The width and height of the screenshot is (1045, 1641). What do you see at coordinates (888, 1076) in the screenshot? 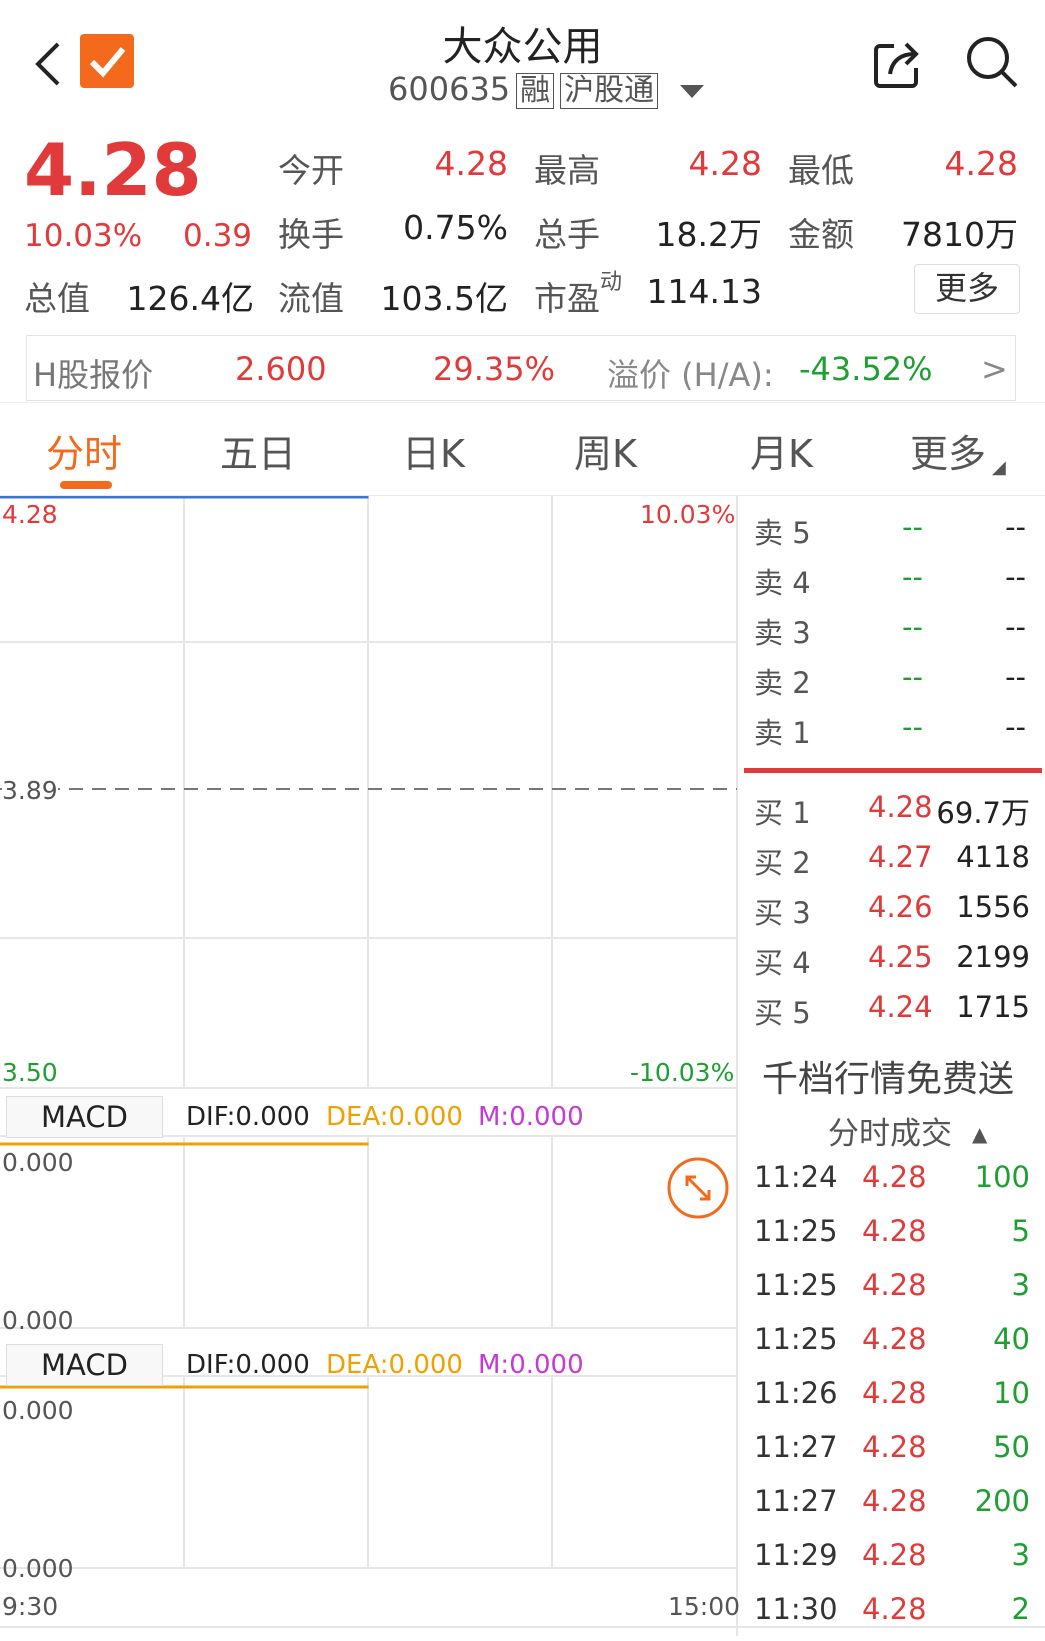
I see `promo-banner: 千档行情免费送` at bounding box center [888, 1076].